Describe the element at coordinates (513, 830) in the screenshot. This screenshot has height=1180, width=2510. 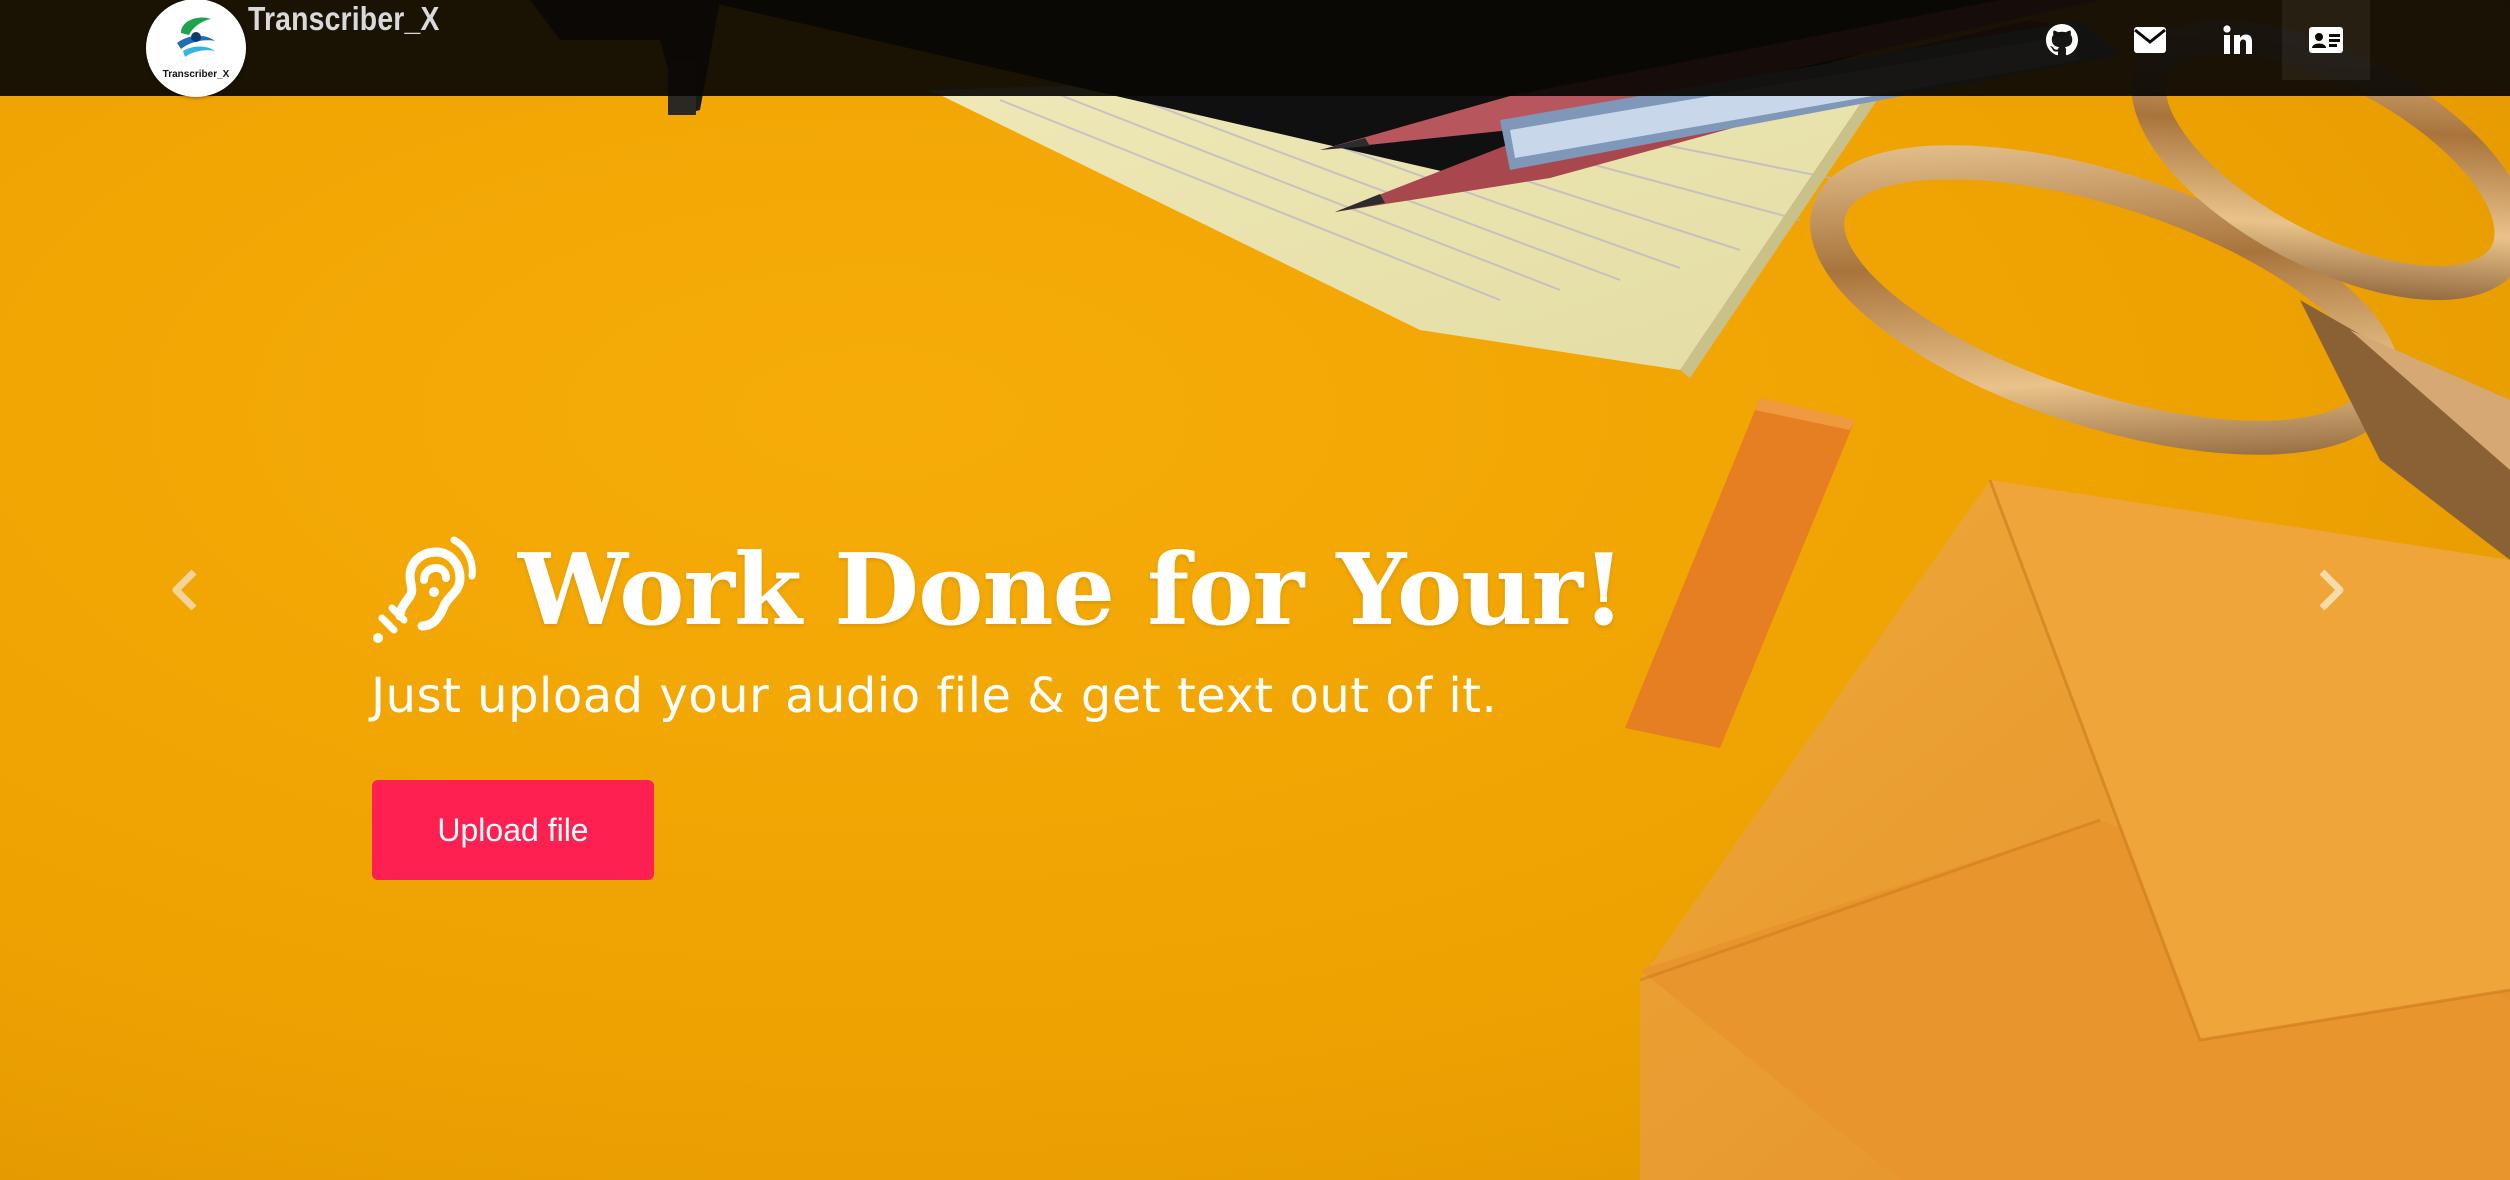
I see `upload-file-button: Upload file` at that location.